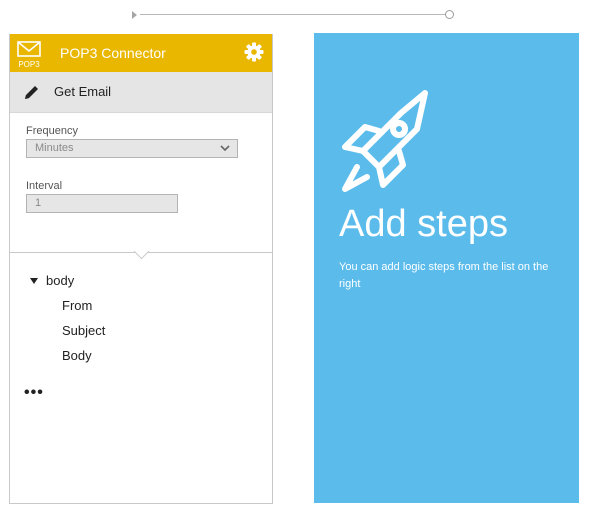 The height and width of the screenshot is (512, 591). Describe the element at coordinates (77, 305) in the screenshot. I see `tree-node-label: From` at that location.